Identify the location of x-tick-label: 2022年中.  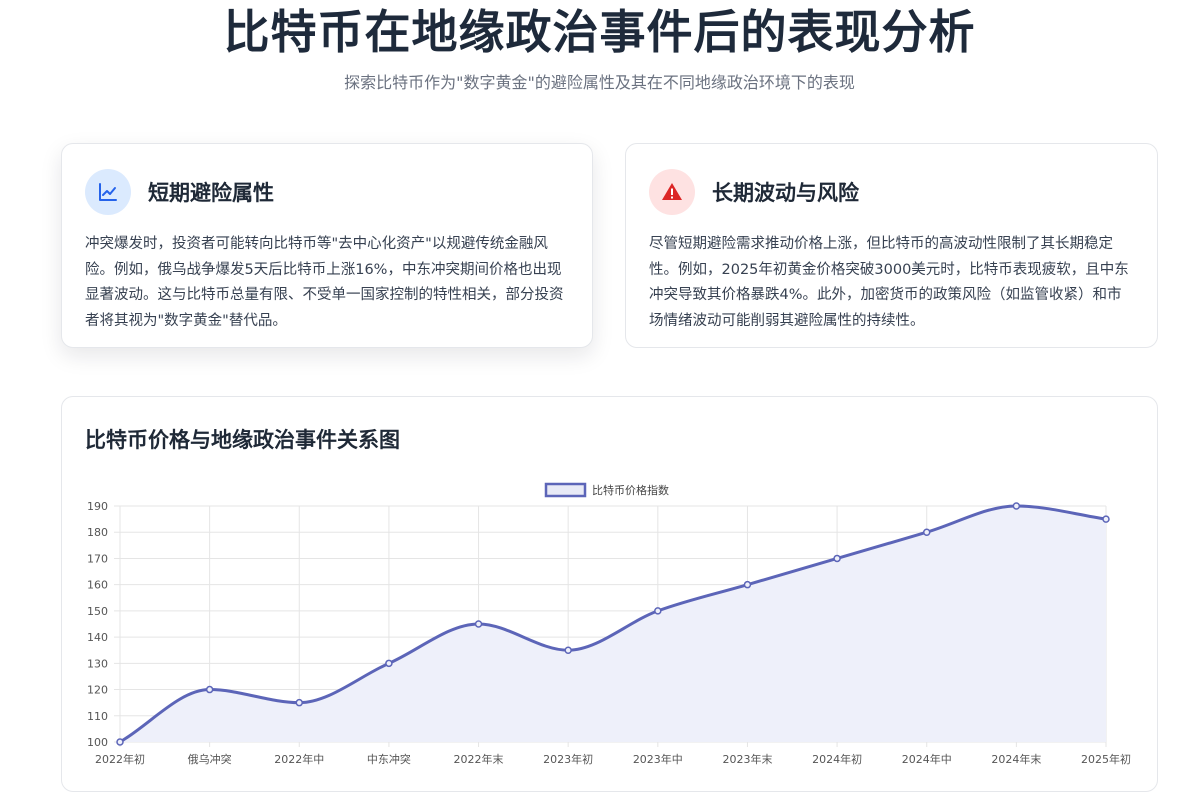
(299, 759).